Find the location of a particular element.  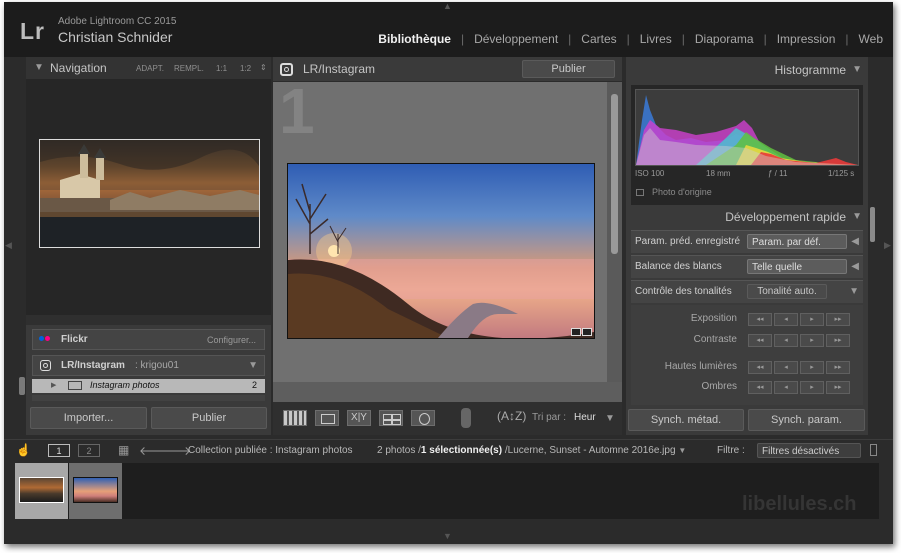

zoom-fill: REMPL. is located at coordinates (189, 68).